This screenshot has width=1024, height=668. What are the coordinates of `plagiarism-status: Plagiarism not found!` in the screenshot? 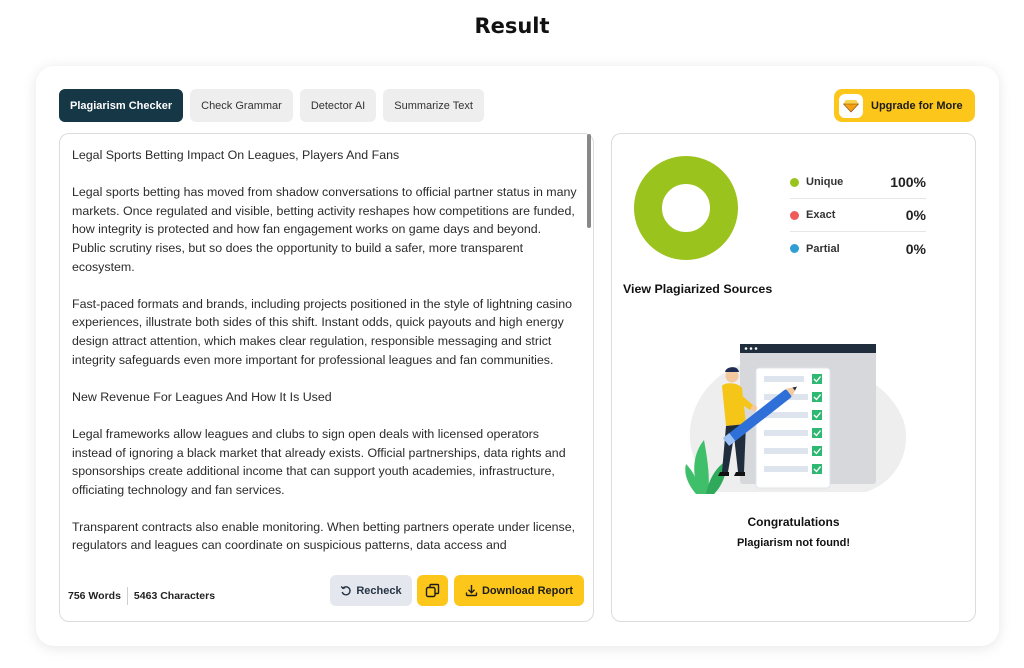 It's located at (793, 543).